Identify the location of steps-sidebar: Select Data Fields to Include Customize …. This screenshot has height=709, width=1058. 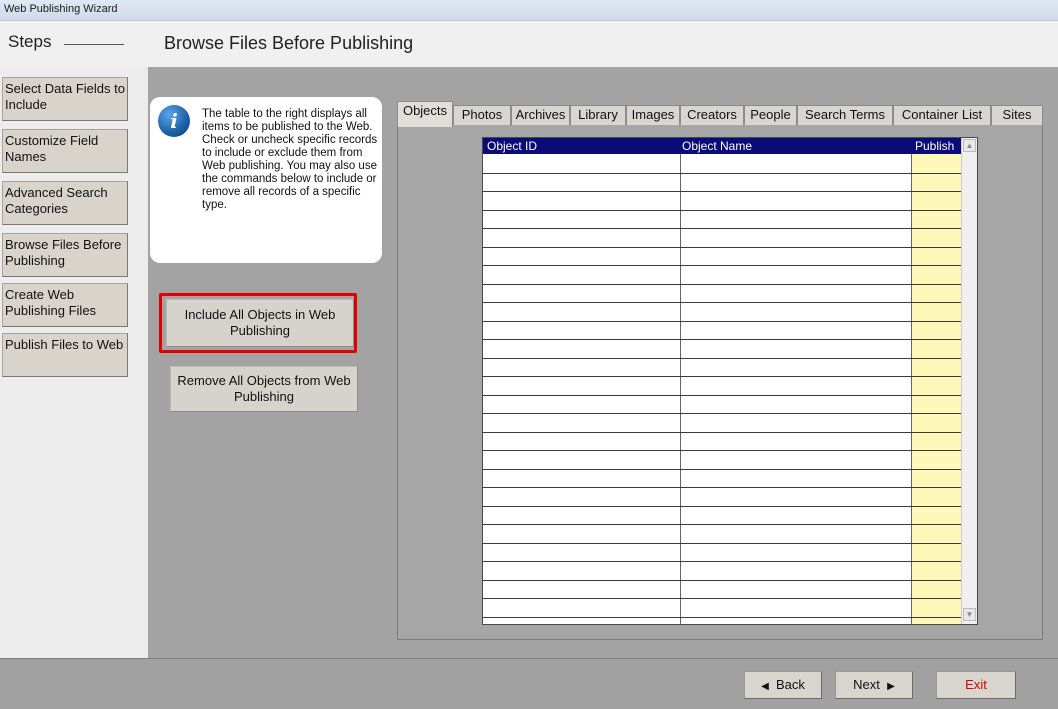
(74, 362).